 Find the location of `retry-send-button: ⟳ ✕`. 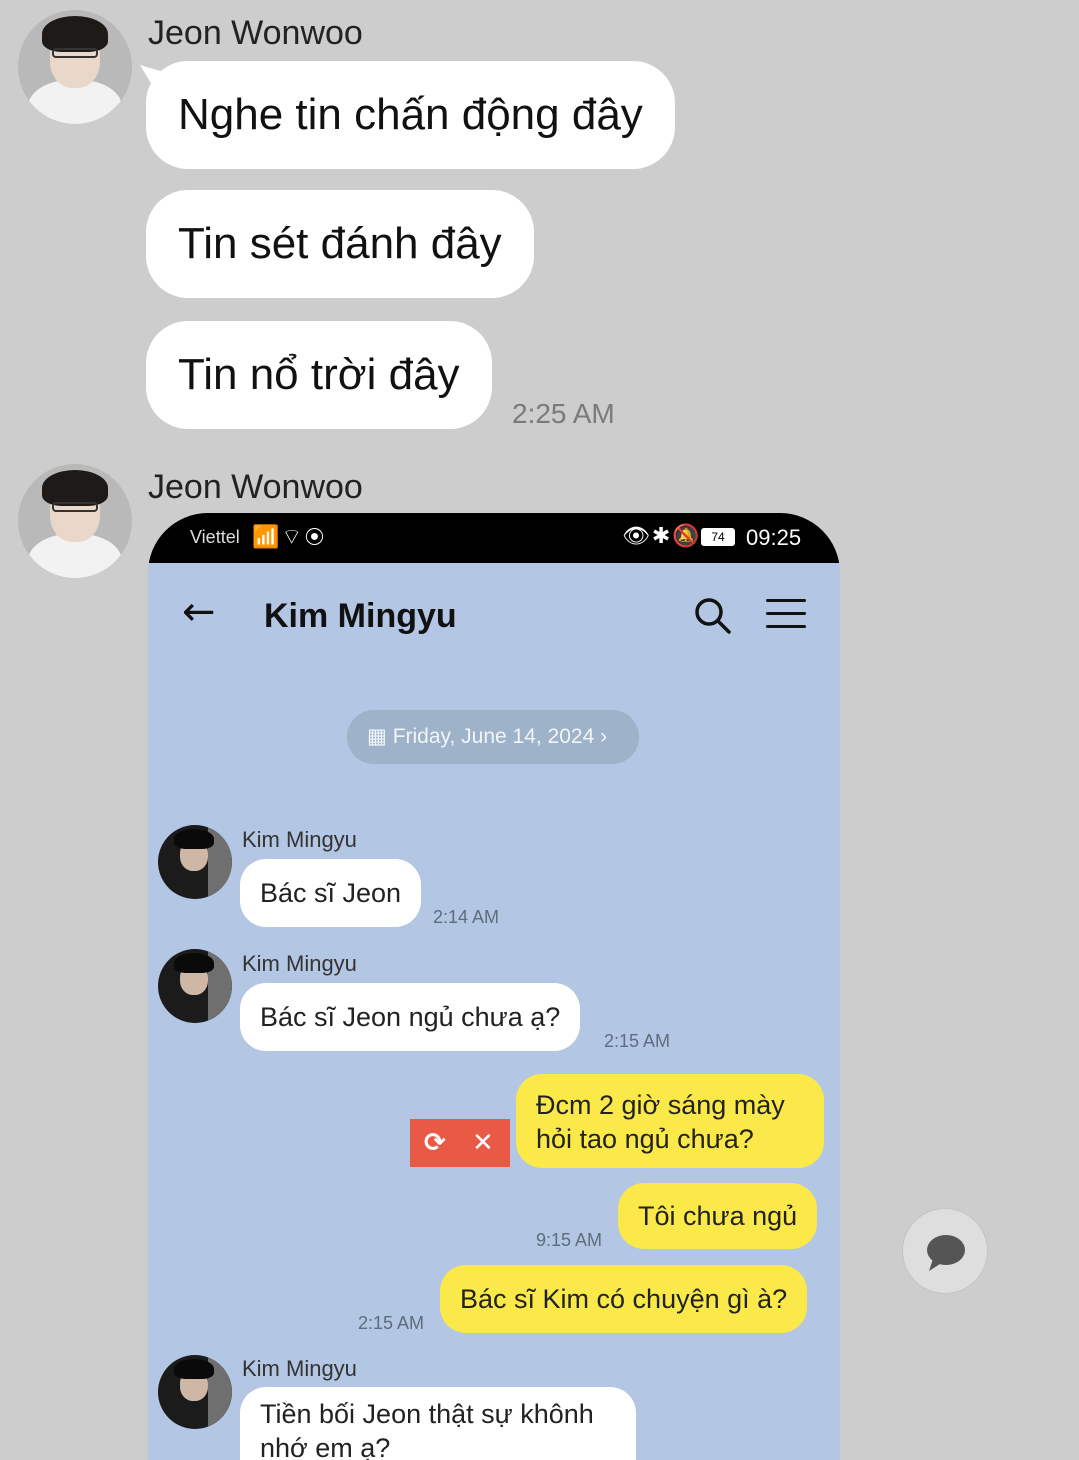

retry-send-button: ⟳ ✕ is located at coordinates (460, 1143).